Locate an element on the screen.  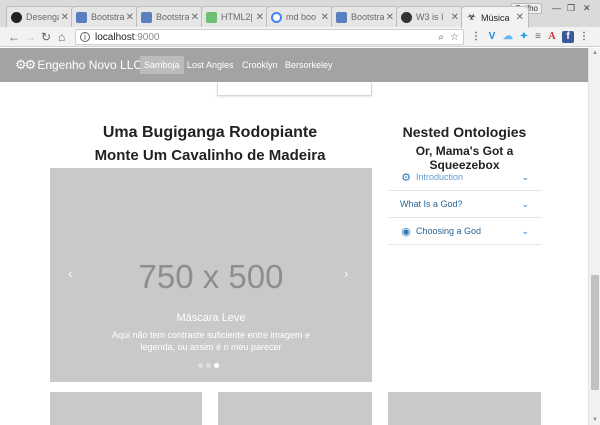
carousel-caption-line: legenda, ou assim é o meu parecer is located at coordinates (211, 347).